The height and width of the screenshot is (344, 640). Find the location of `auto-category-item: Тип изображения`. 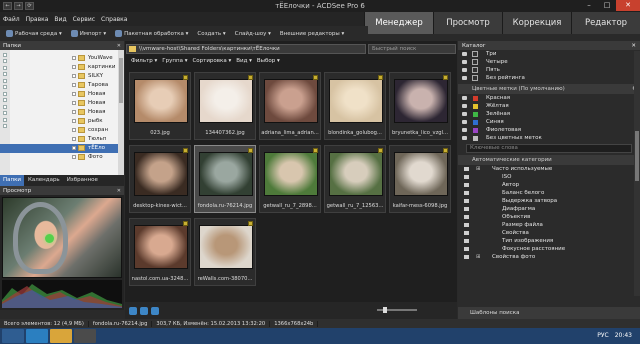

auto-category-item: Тип изображения is located at coordinates (551, 241).